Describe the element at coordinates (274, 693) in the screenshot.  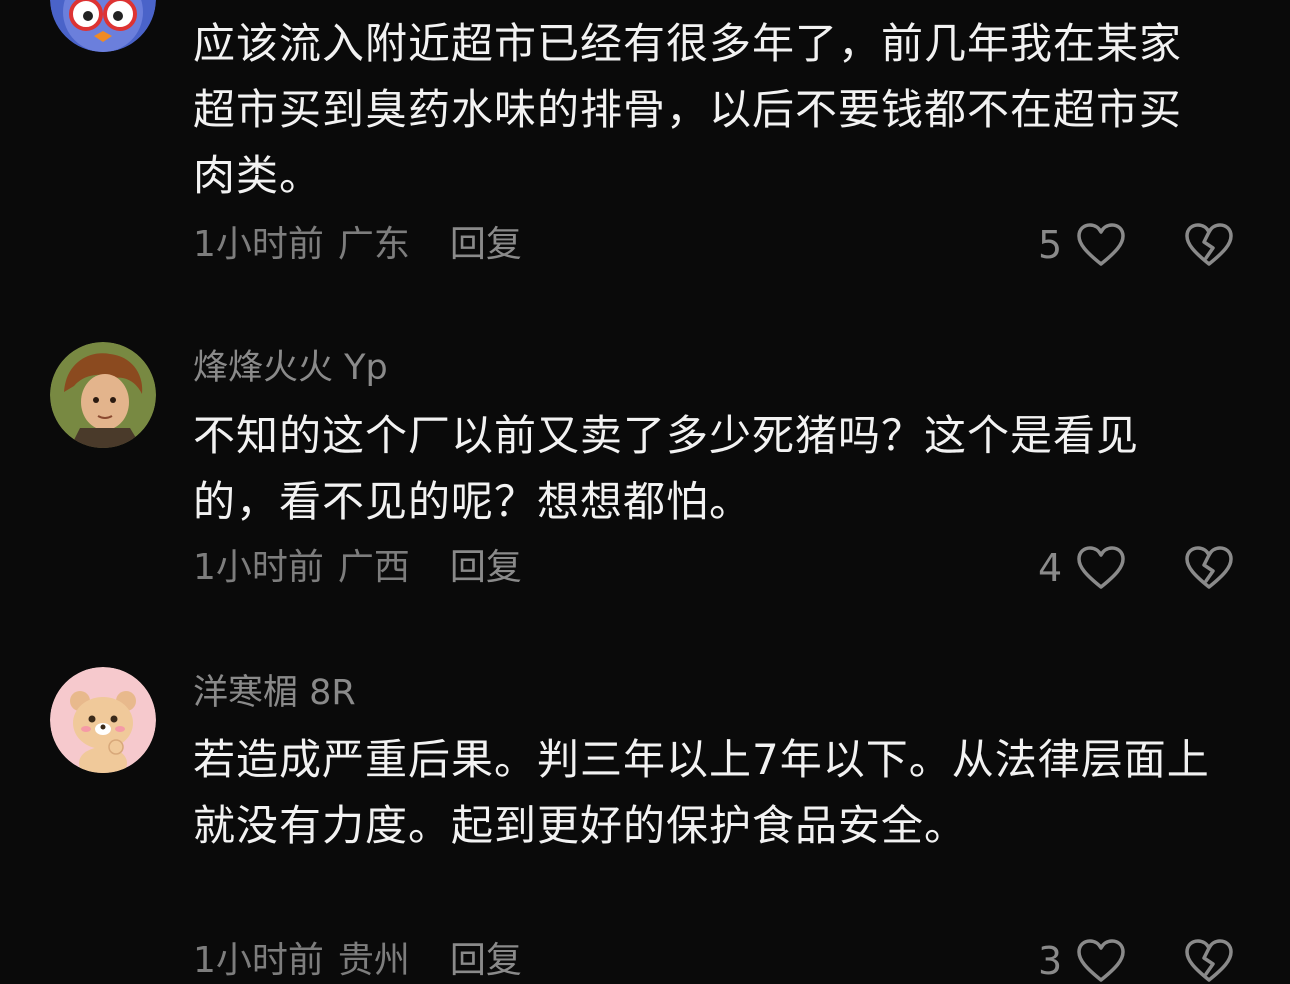
I see `comment-username: 洋寒楣 8R` at that location.